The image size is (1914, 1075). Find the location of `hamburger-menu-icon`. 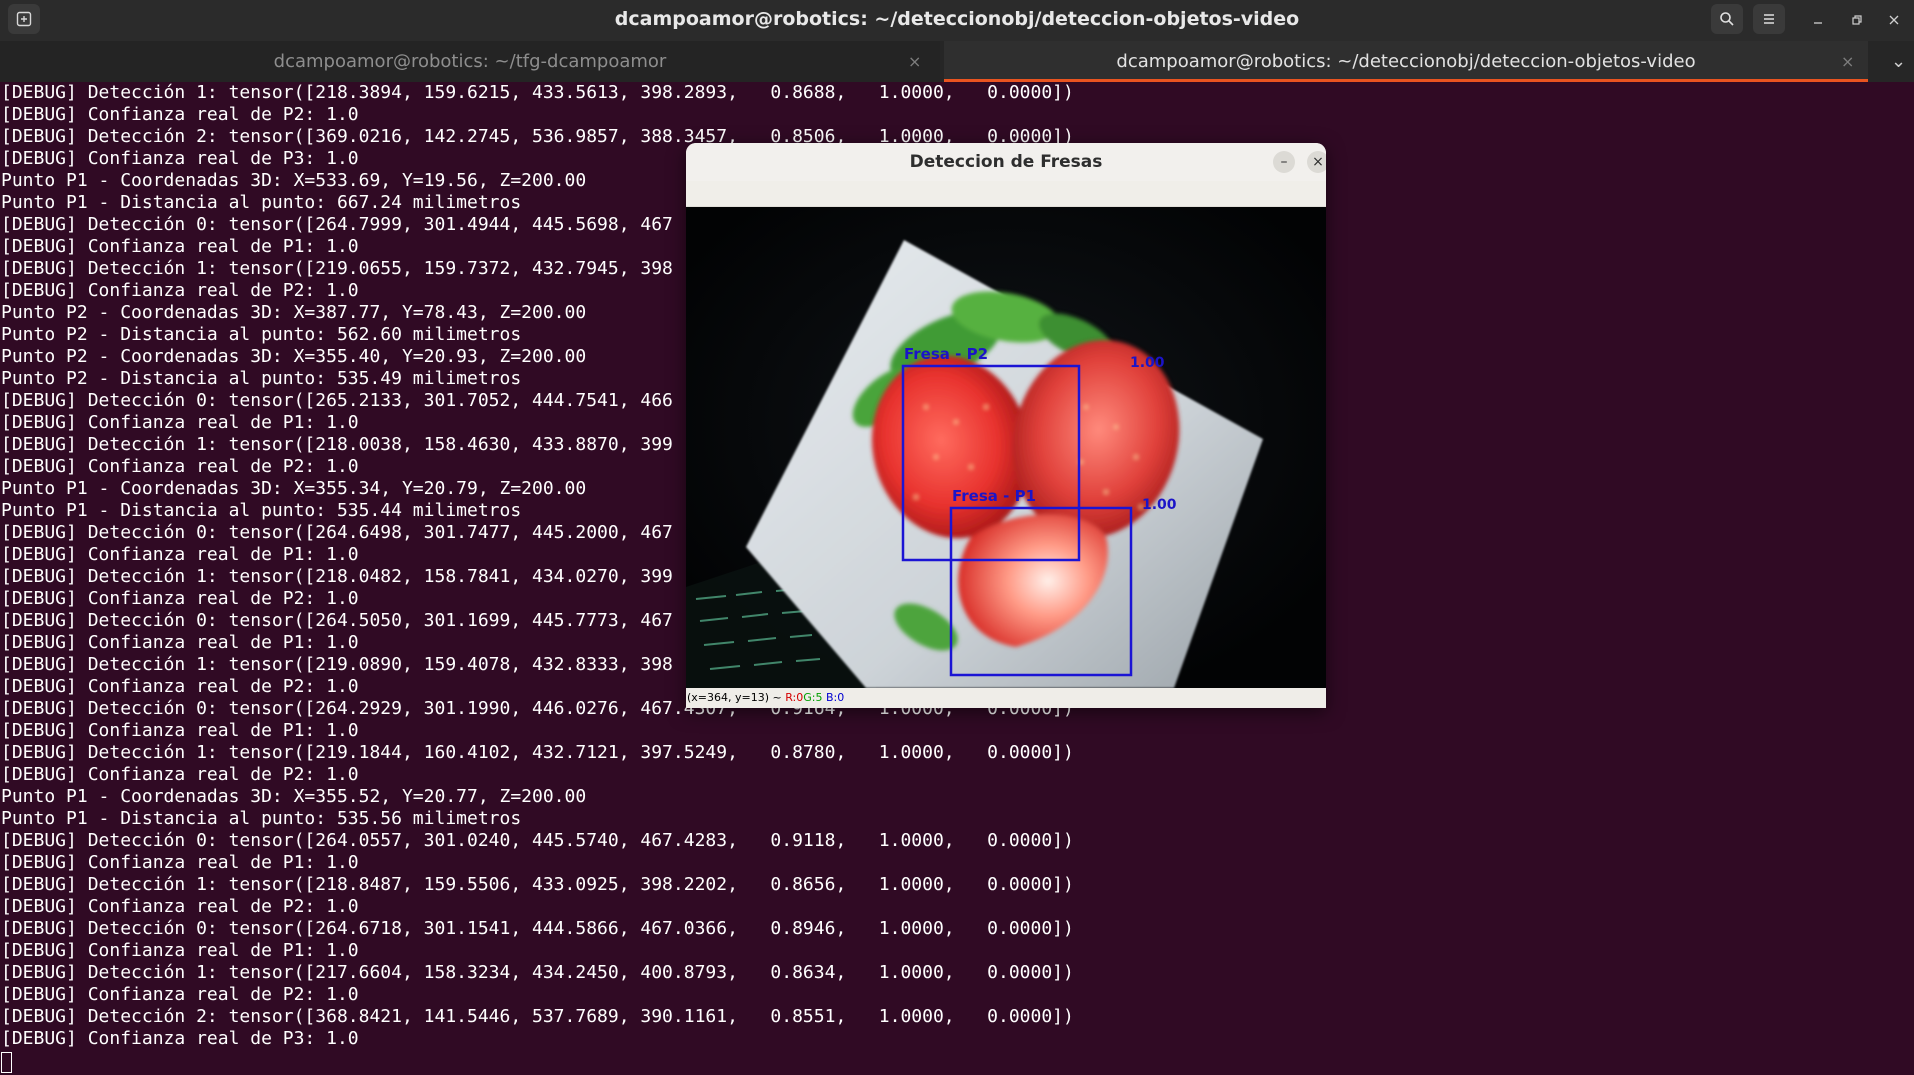

hamburger-menu-icon is located at coordinates (1769, 19).